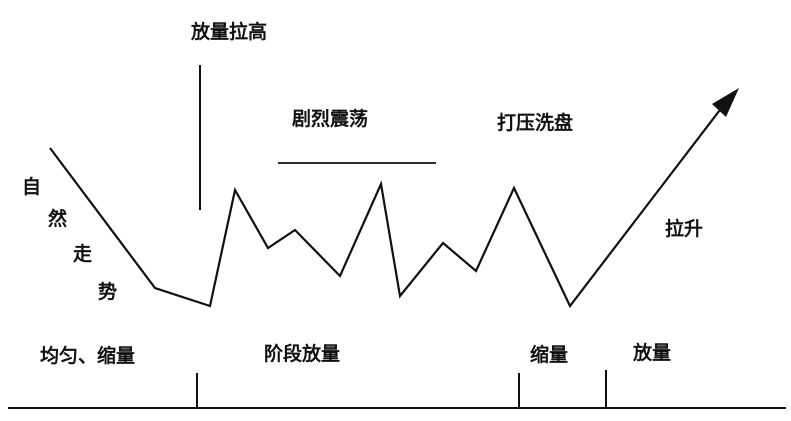  Describe the element at coordinates (330, 119) in the screenshot. I see `label-violent-oscillation: 剧烈震荡` at that location.